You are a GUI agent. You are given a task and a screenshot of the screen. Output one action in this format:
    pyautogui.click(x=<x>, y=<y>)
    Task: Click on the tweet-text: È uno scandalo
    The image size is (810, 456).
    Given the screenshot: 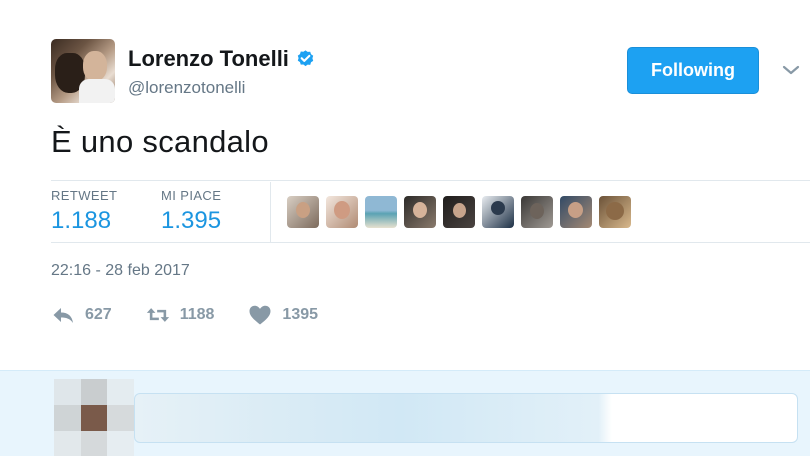 What is the action you would take?
    pyautogui.click(x=160, y=141)
    